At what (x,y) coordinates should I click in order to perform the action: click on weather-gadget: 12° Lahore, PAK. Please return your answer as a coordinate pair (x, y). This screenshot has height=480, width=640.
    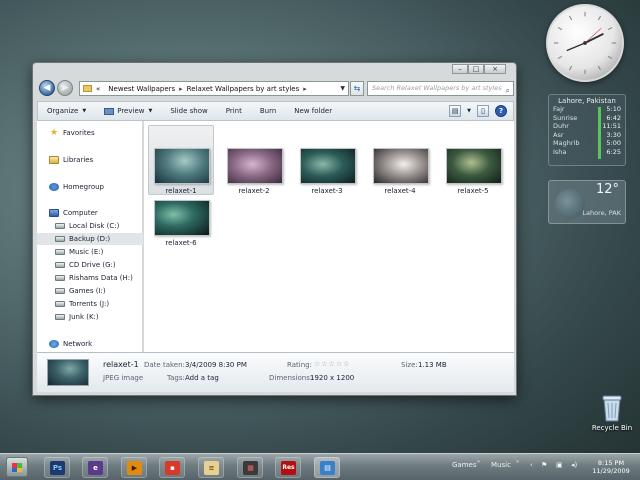
    Looking at the image, I should click on (587, 202).